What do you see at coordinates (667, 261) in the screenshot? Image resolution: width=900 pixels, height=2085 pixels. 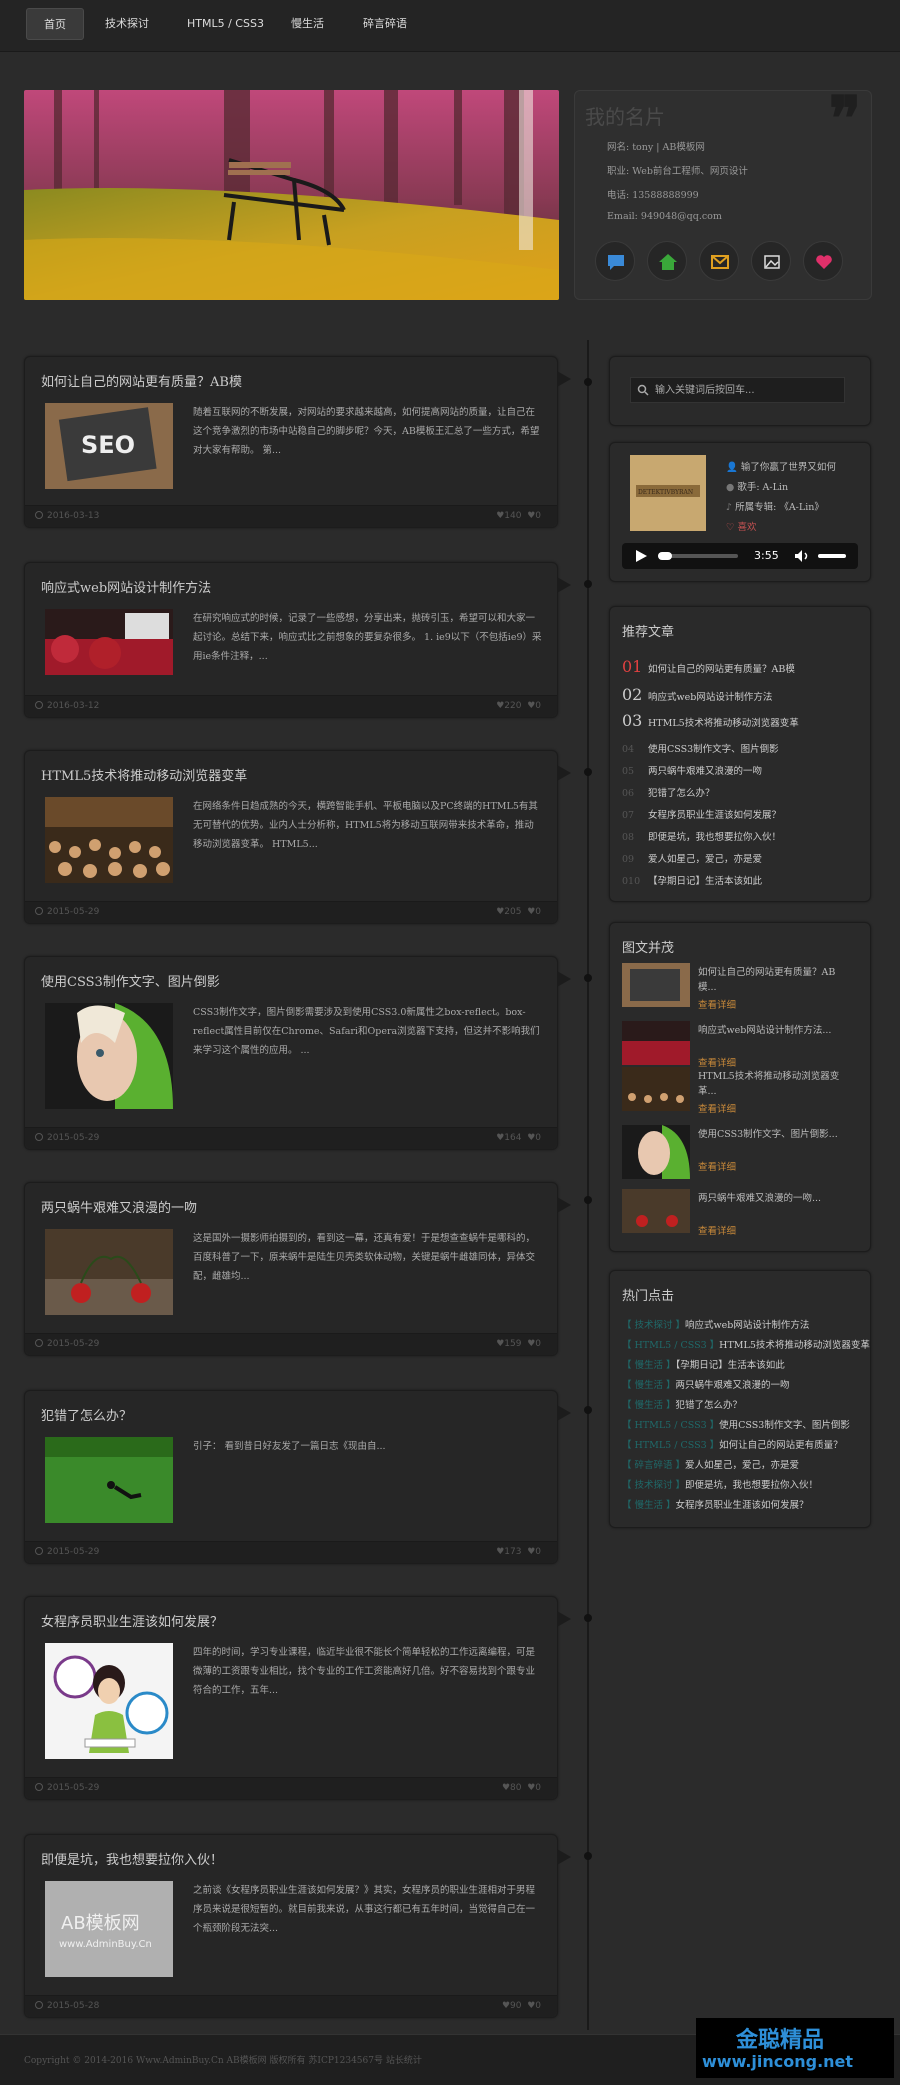 I see `home-icon` at bounding box center [667, 261].